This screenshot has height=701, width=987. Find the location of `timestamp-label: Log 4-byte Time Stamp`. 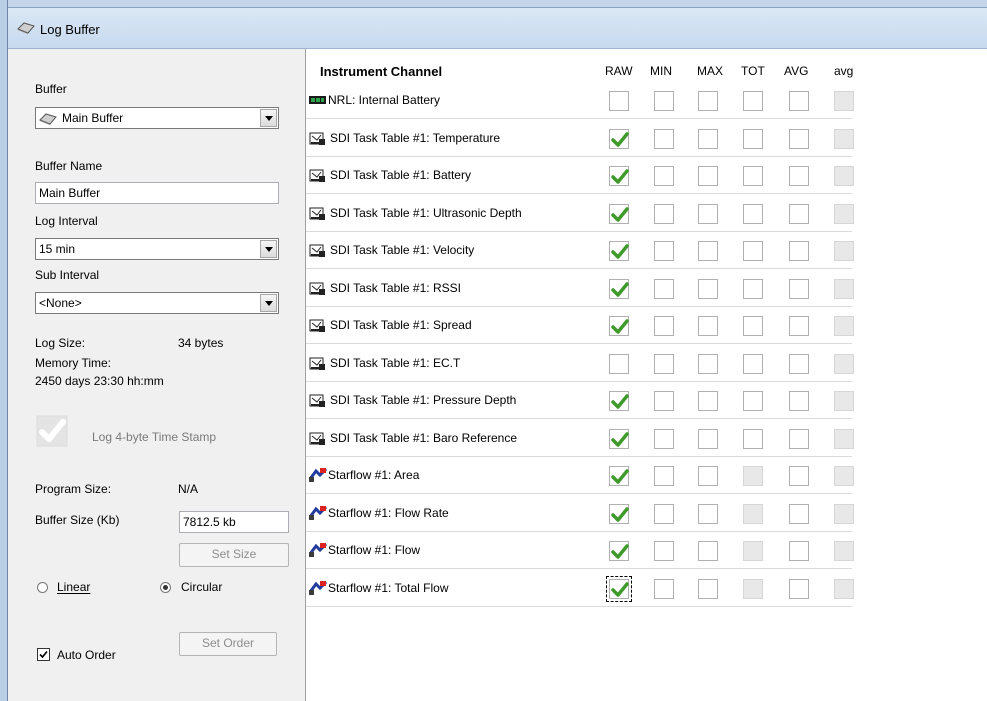

timestamp-label: Log 4-byte Time Stamp is located at coordinates (154, 437).